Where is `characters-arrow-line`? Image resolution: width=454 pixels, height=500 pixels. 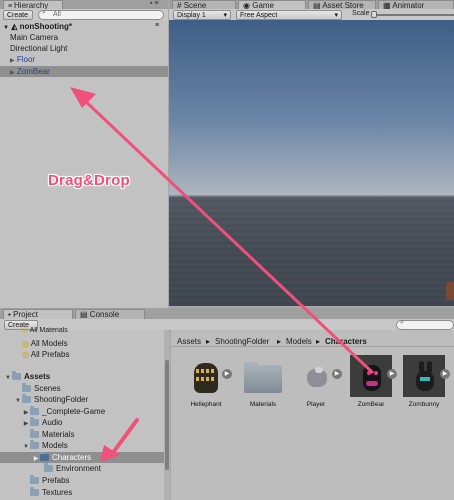 characters-arrow-line is located at coordinates (124, 437).